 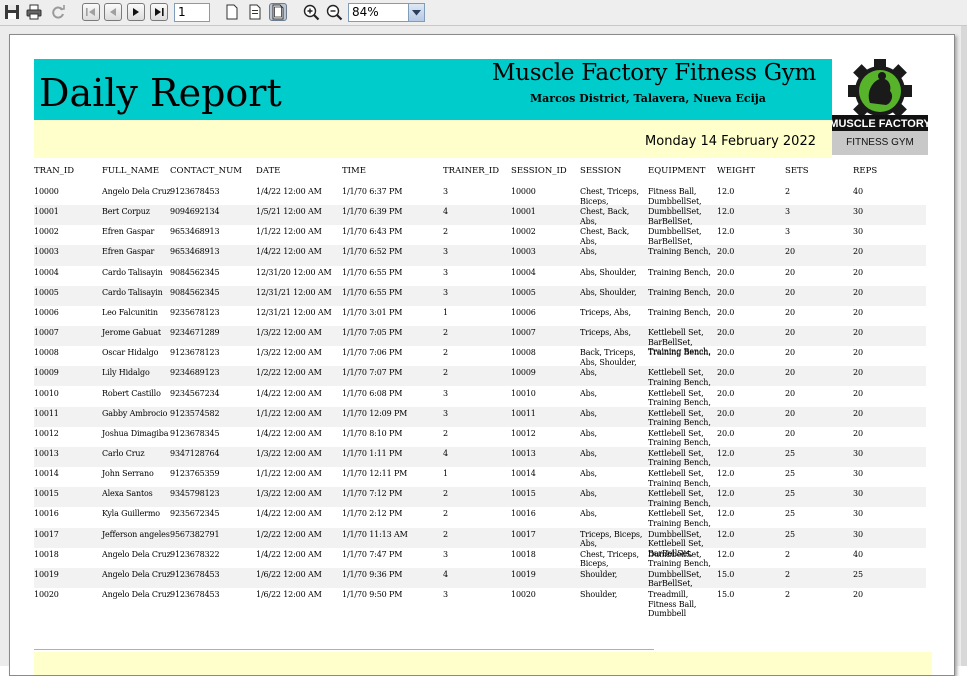 What do you see at coordinates (58, 12) in the screenshot?
I see `refresh-icon` at bounding box center [58, 12].